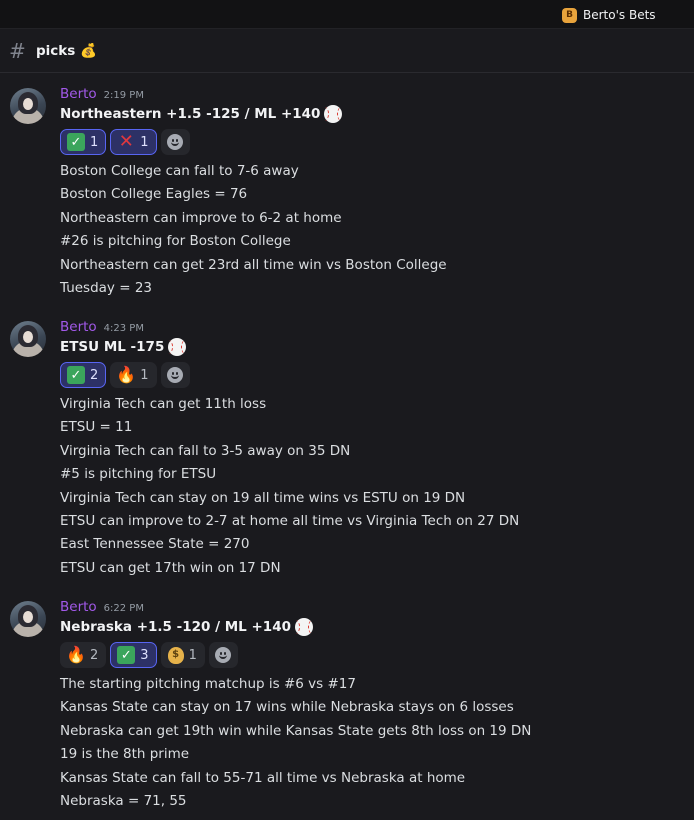  I want to click on reaction-bar: ✓ 1 ✕ 1, so click(125, 142).